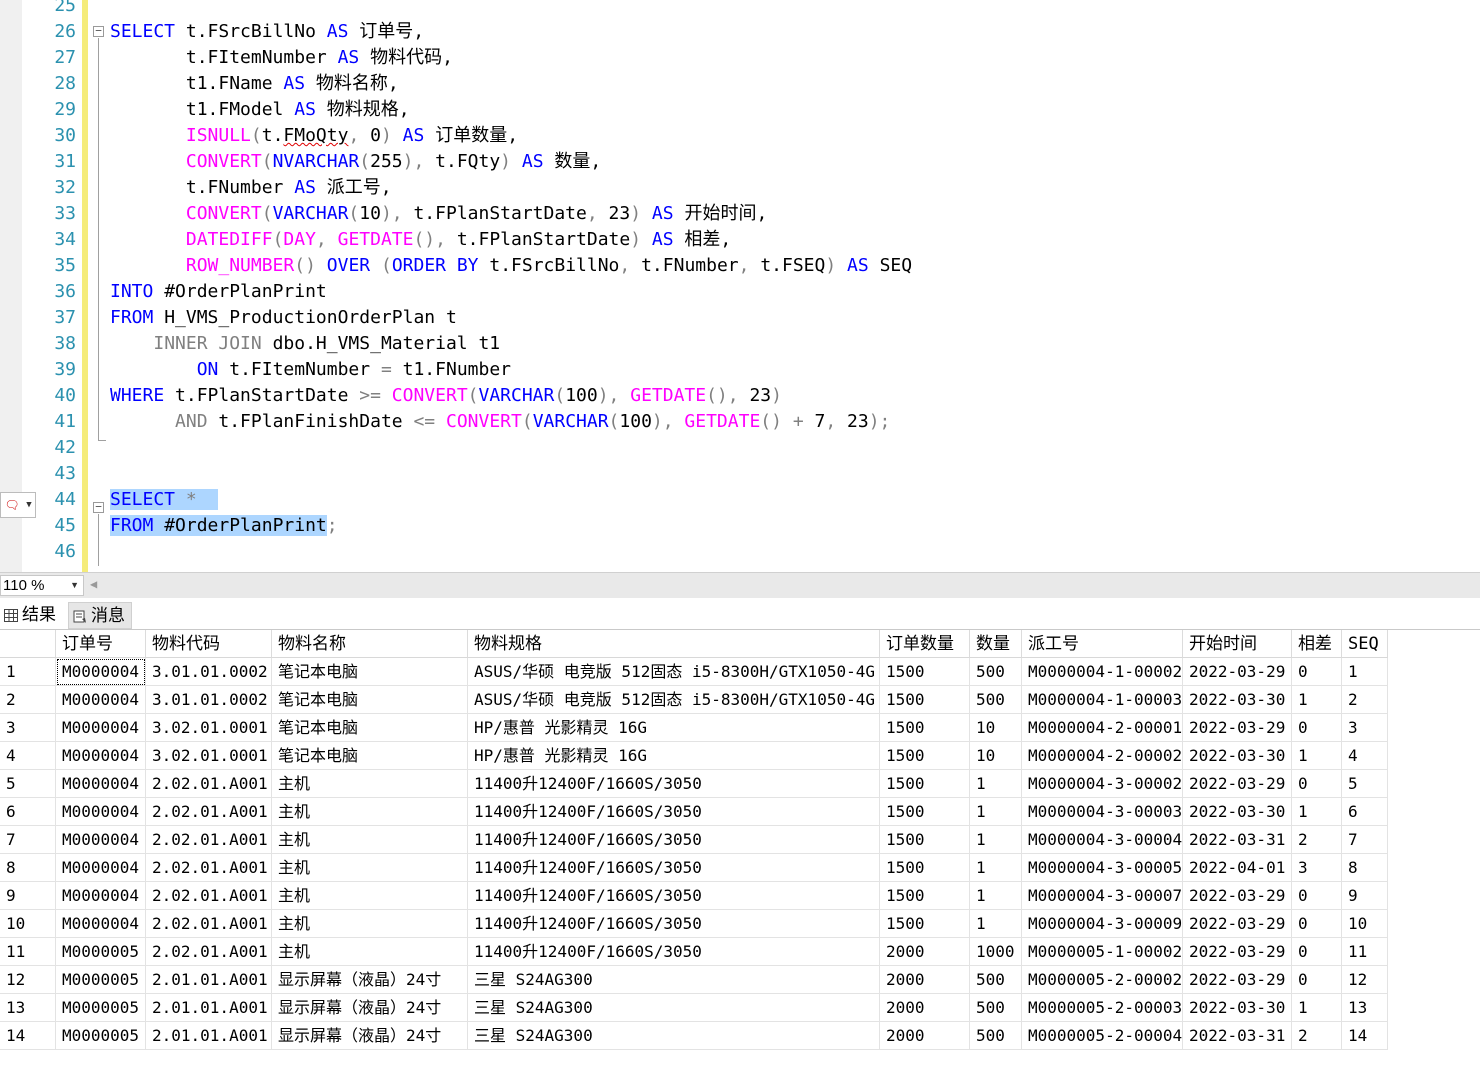 The height and width of the screenshot is (1078, 1480). I want to click on table-cell: M0000004-3-00002, so click(1102, 784).